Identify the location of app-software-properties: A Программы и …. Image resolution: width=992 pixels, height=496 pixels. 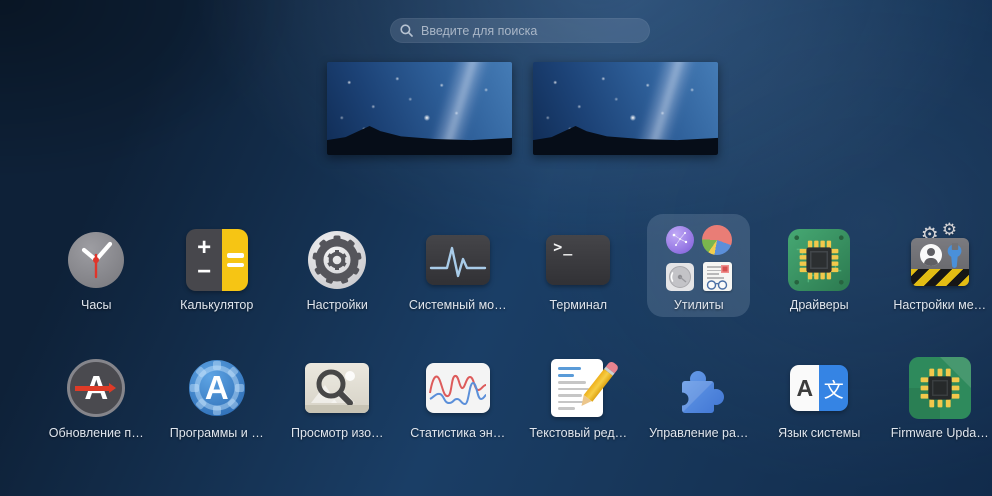
(217, 406).